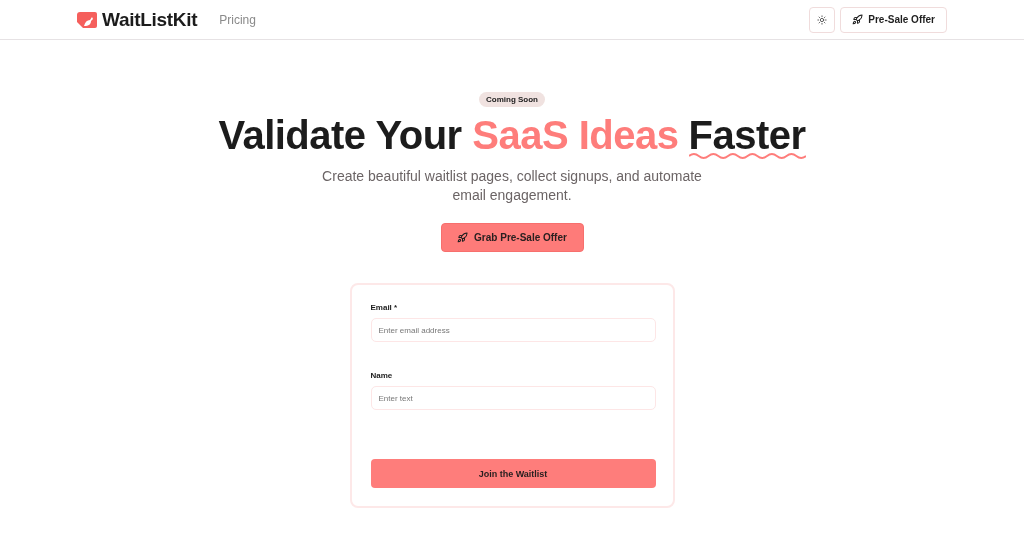 This screenshot has height=547, width=1024. Describe the element at coordinates (384, 307) in the screenshot. I see `field-label: Email *` at that location.